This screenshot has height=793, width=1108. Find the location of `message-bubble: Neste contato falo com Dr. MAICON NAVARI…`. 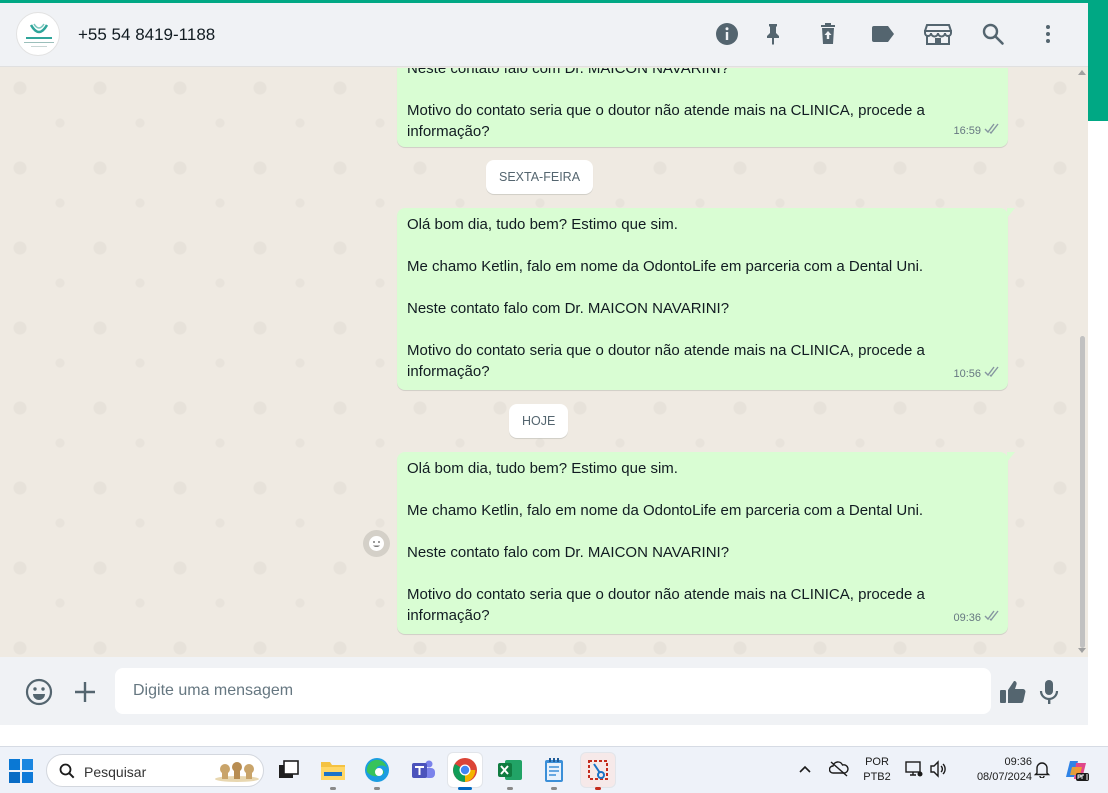

message-bubble: Neste contato falo com Dr. MAICON NAVARI… is located at coordinates (702, 107).